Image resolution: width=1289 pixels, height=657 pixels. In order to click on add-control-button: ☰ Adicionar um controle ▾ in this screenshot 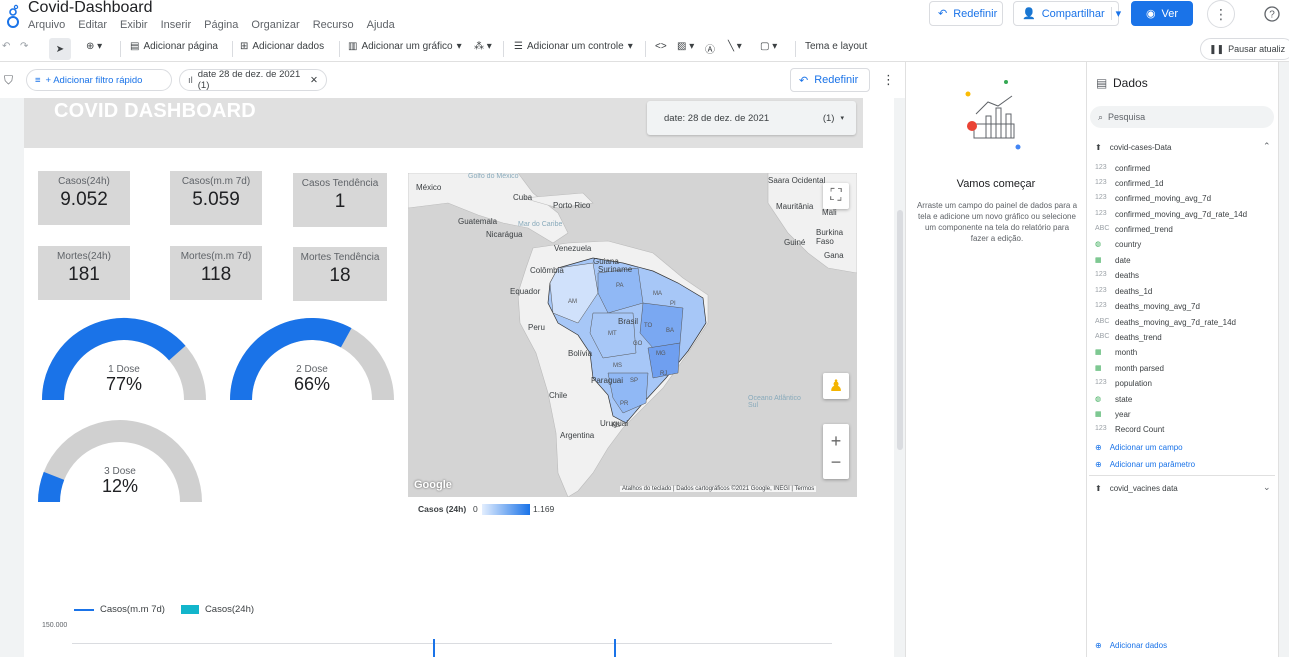, I will do `click(573, 46)`.